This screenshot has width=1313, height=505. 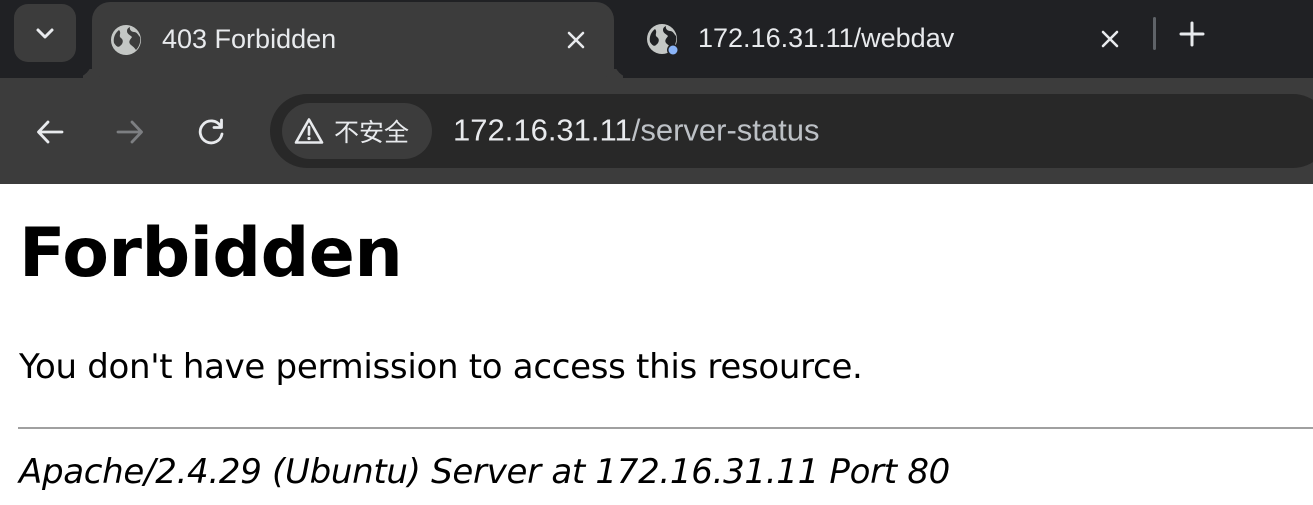 I want to click on tab-title: 172.16.31.11/webdav, so click(x=826, y=37).